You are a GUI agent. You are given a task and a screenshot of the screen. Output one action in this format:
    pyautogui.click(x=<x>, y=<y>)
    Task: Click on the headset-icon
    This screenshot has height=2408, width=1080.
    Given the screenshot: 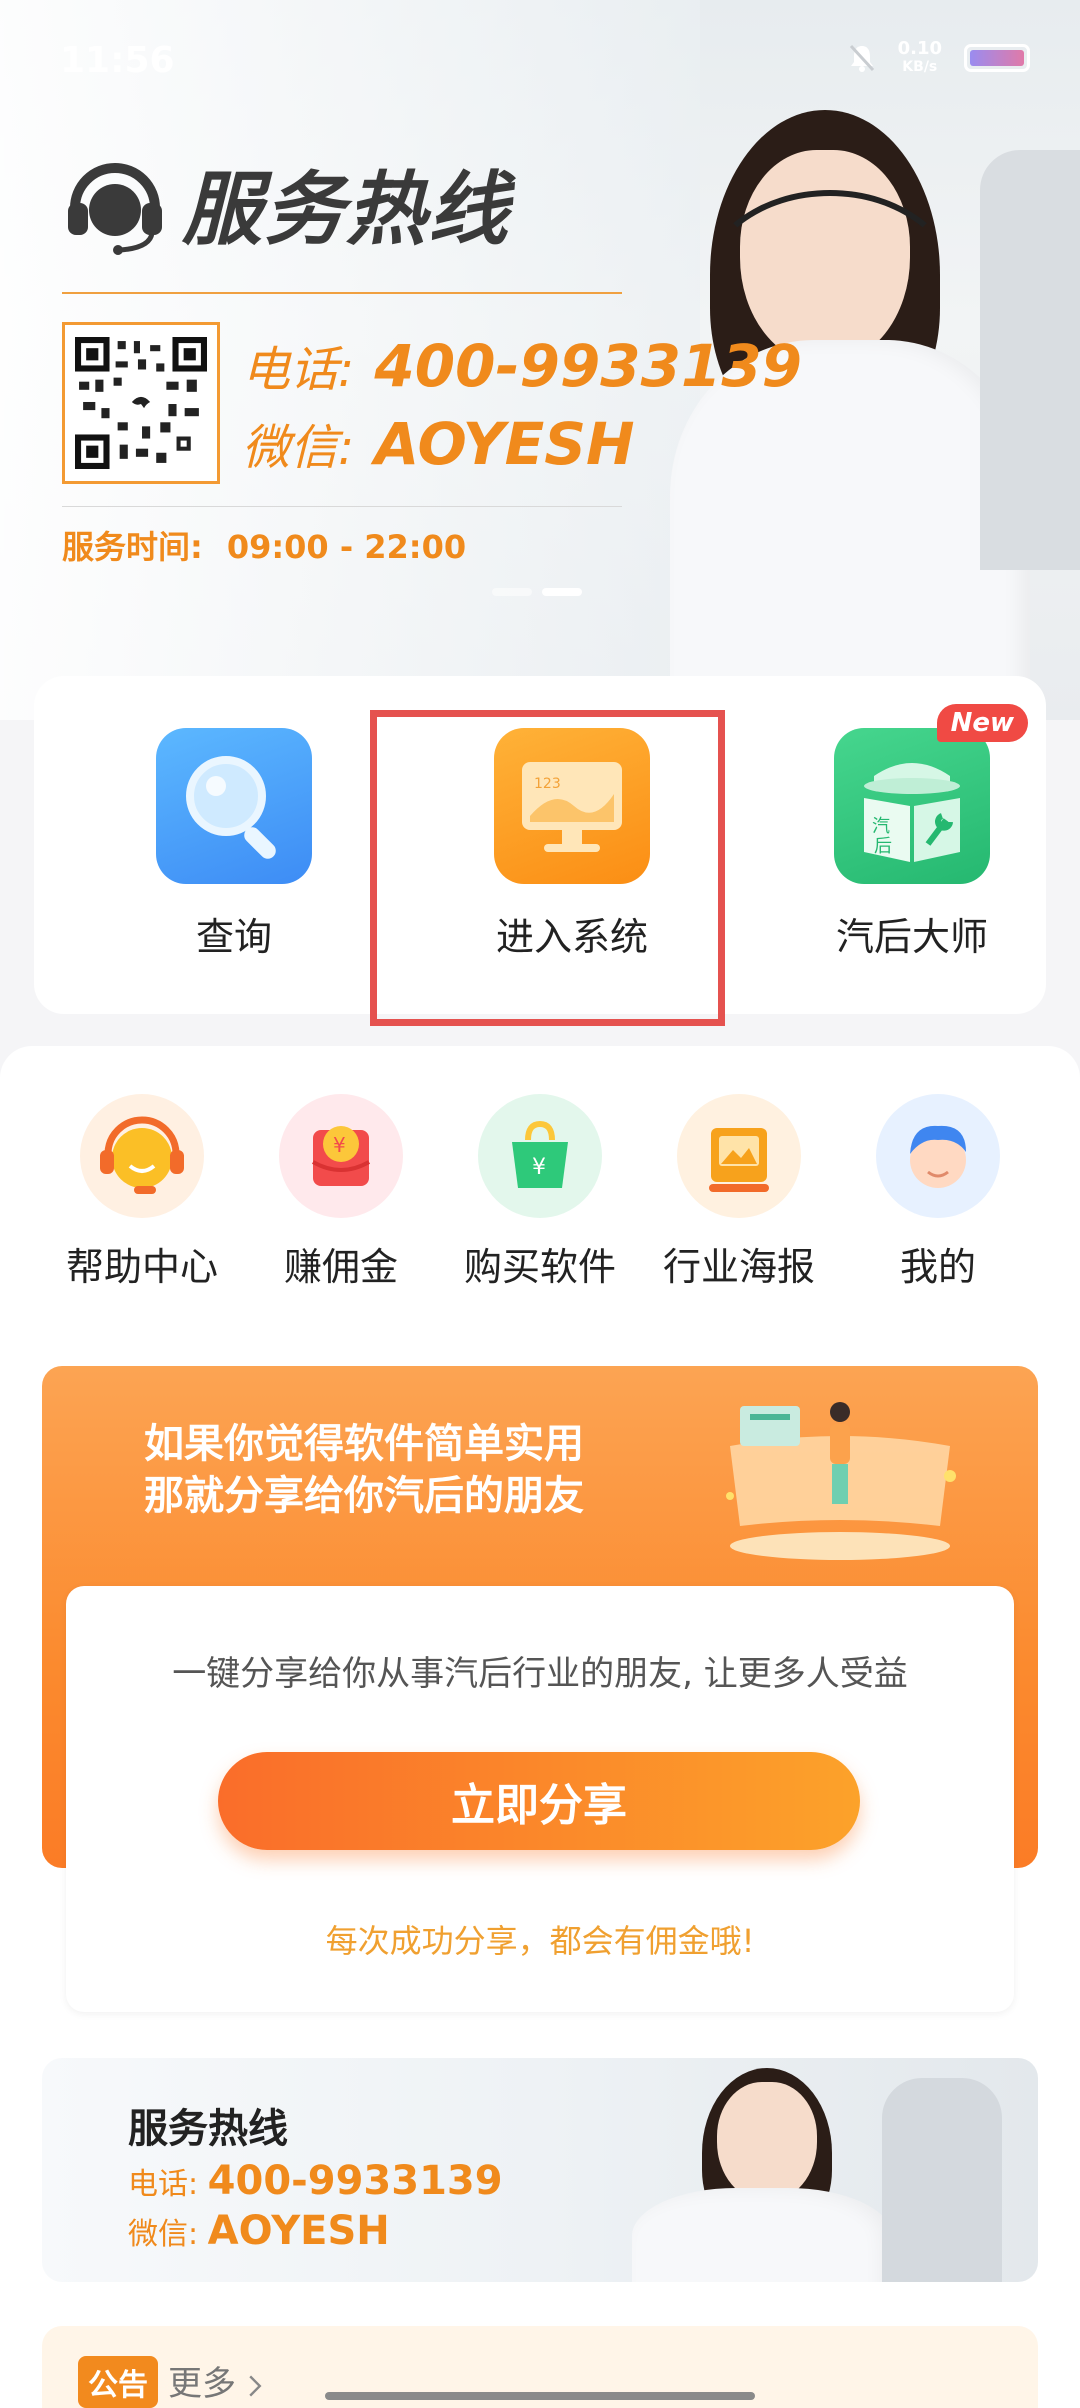 What is the action you would take?
    pyautogui.click(x=115, y=209)
    